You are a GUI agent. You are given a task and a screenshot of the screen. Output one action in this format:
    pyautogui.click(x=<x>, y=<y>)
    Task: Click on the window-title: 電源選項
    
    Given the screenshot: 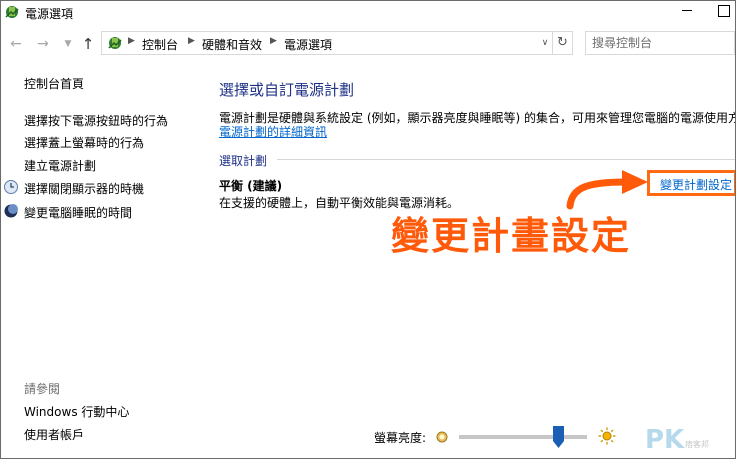 What is the action you would take?
    pyautogui.click(x=49, y=14)
    